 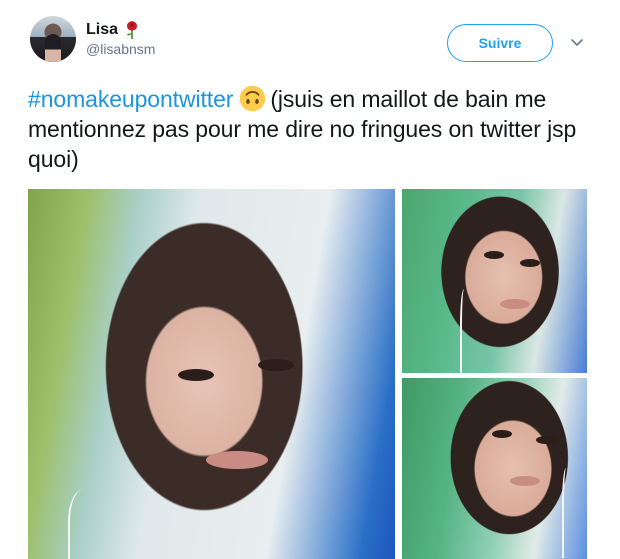 I want to click on rose-icon, so click(x=132, y=30).